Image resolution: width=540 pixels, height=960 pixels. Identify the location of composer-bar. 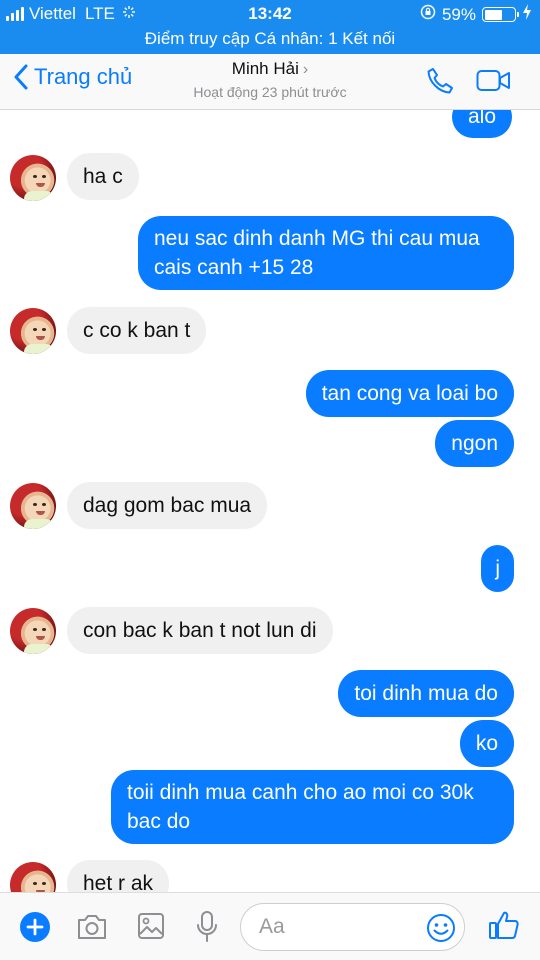
(270, 926).